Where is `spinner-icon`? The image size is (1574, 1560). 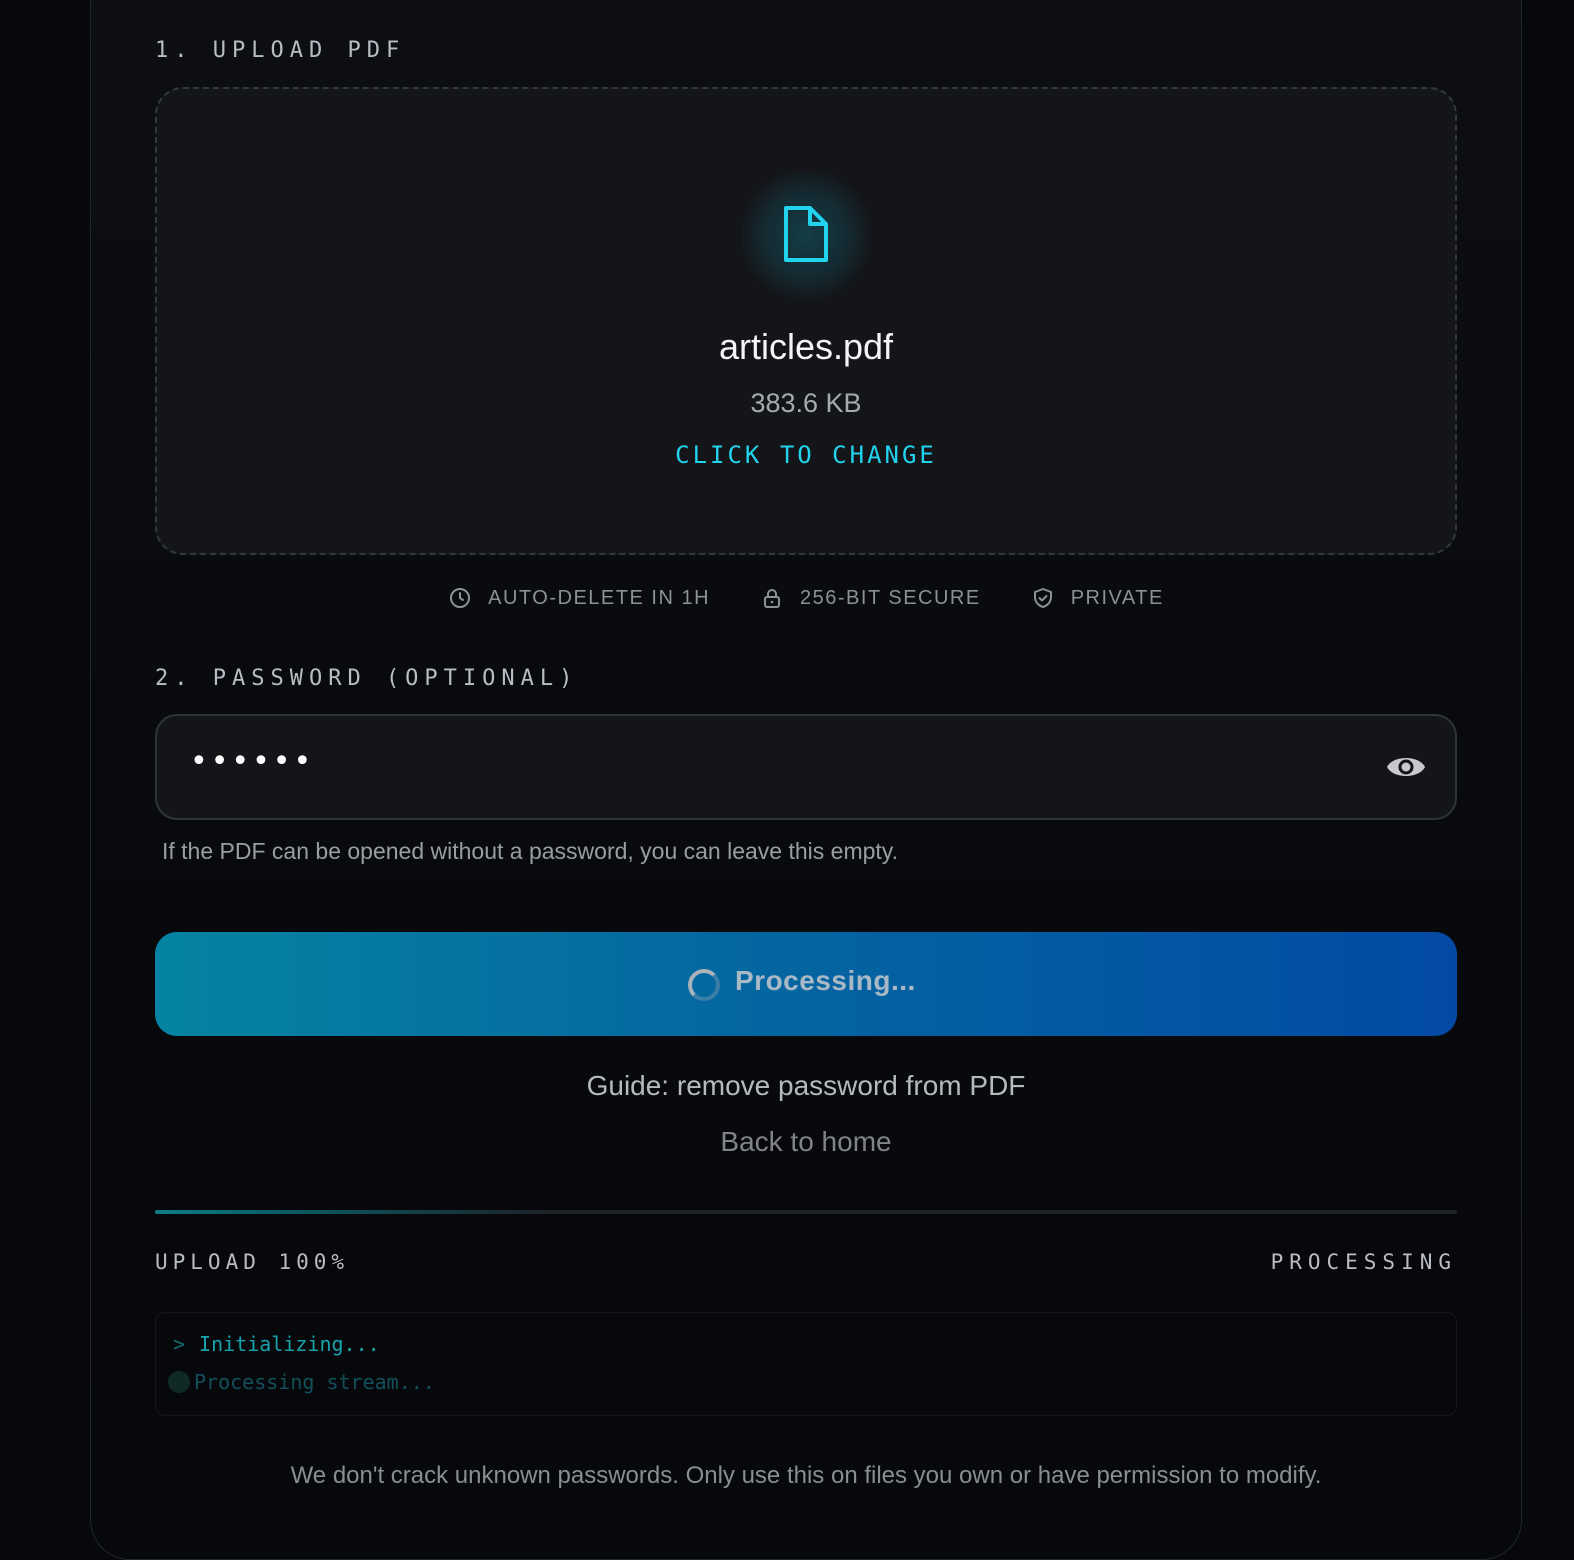
spinner-icon is located at coordinates (704, 985).